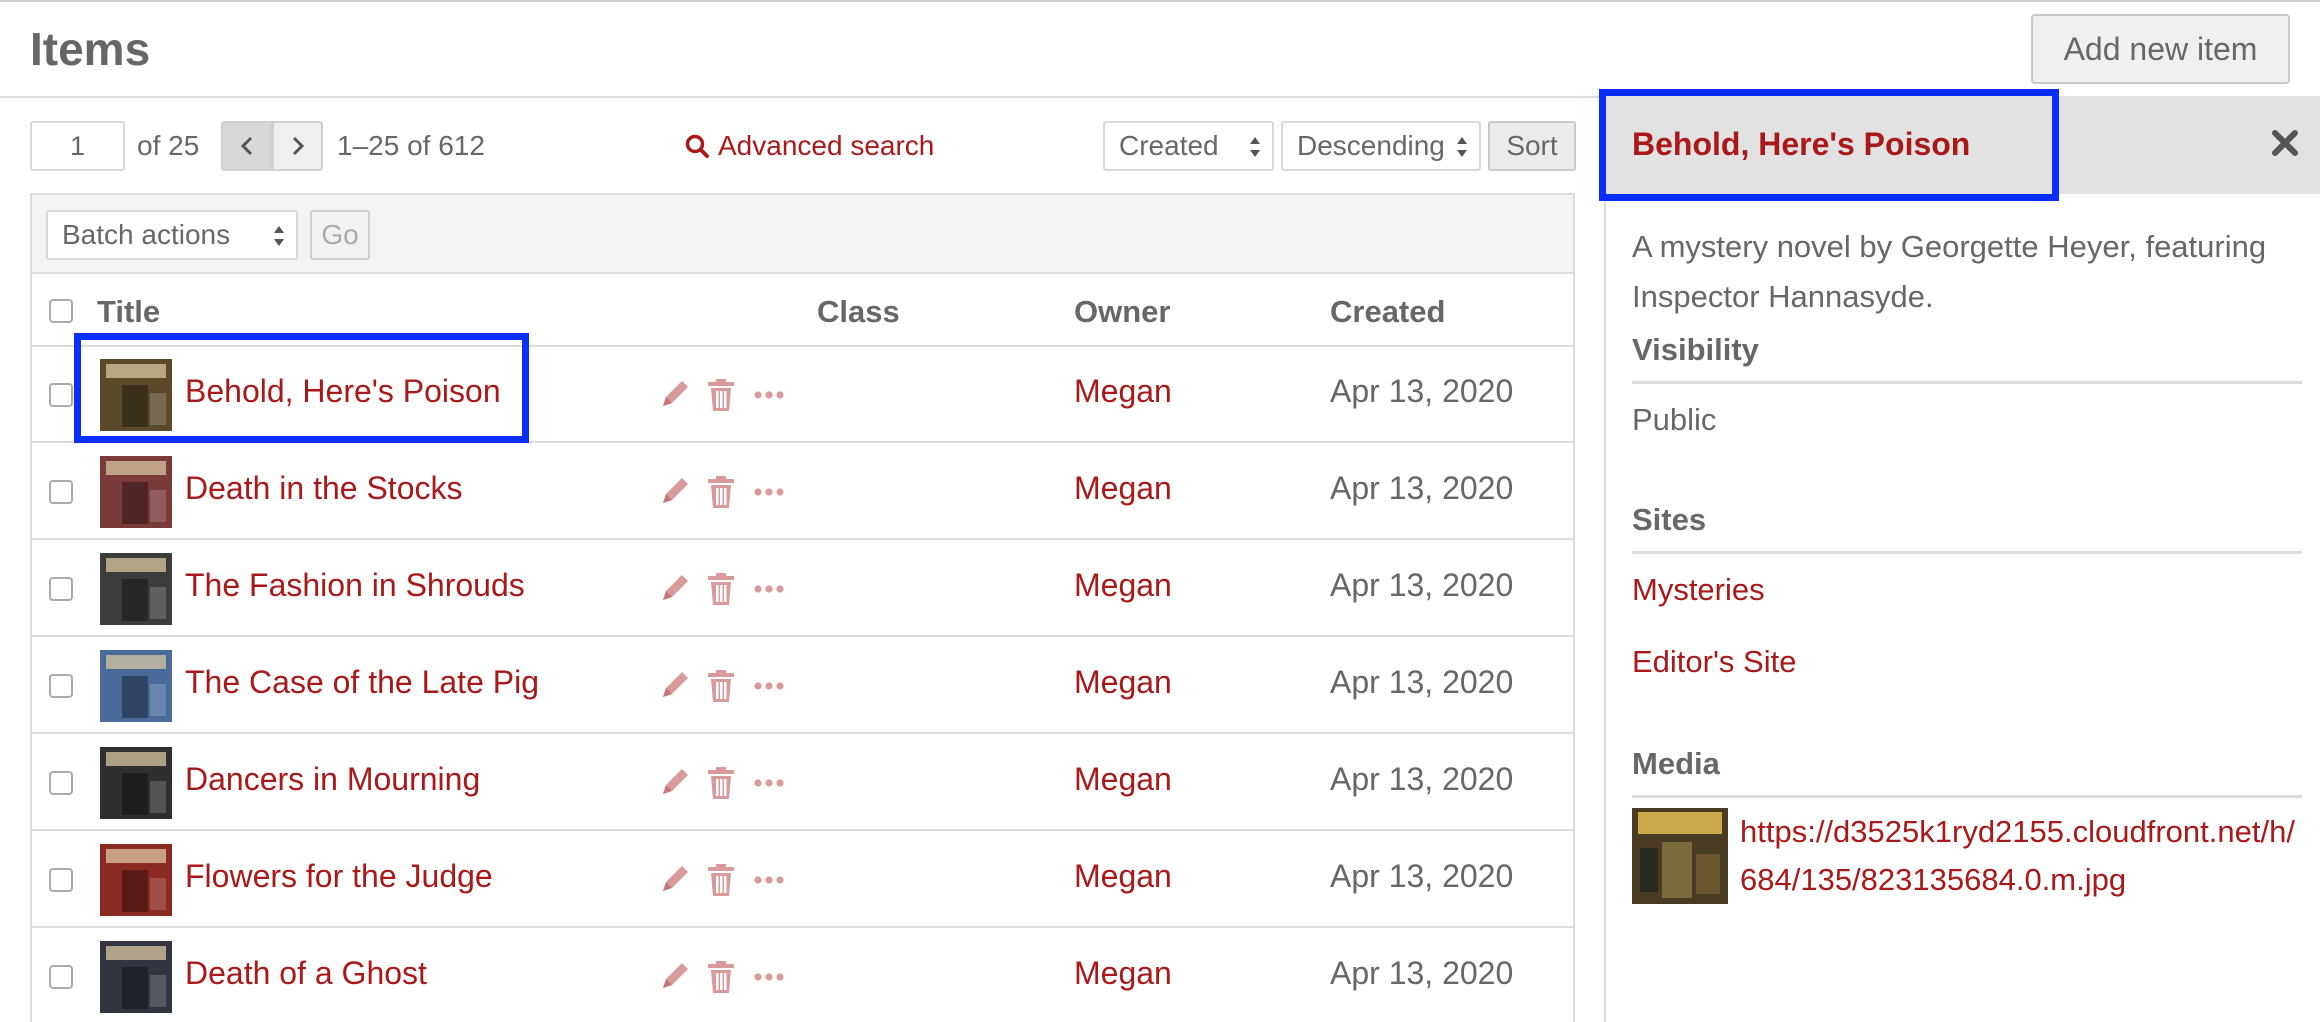  What do you see at coordinates (1674, 419) in the screenshot?
I see `visibility-value: Public` at bounding box center [1674, 419].